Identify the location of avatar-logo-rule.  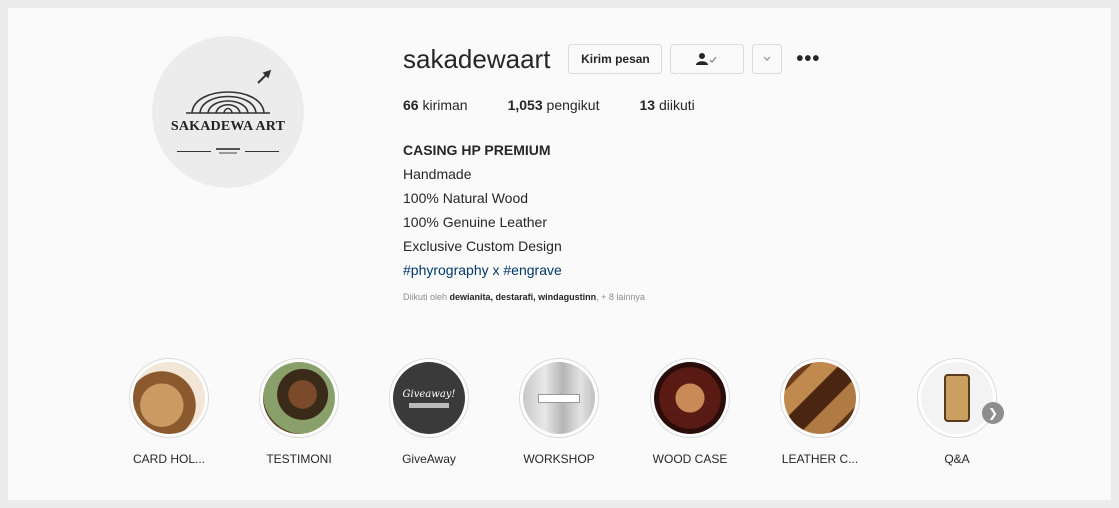
(228, 151).